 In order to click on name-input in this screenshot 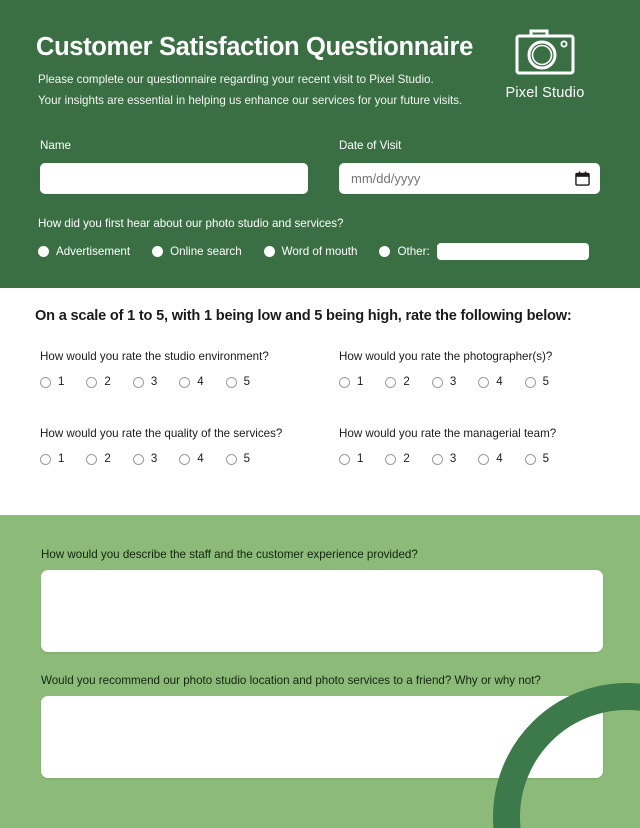, I will do `click(174, 178)`.